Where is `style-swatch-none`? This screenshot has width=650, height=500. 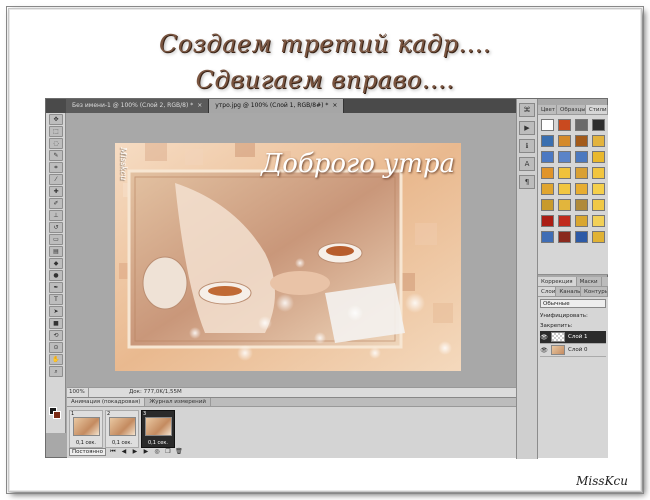
style-swatch-none is located at coordinates (547, 125).